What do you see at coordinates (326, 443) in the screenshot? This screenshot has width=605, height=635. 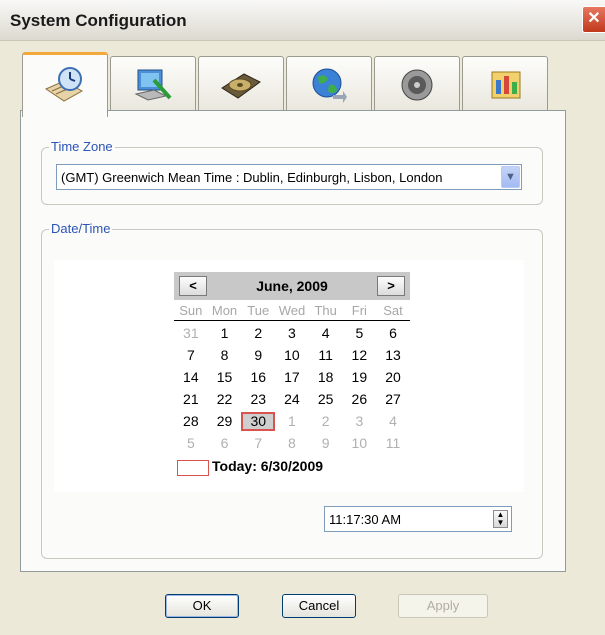 I see `calendar-day-other-month: 9` at bounding box center [326, 443].